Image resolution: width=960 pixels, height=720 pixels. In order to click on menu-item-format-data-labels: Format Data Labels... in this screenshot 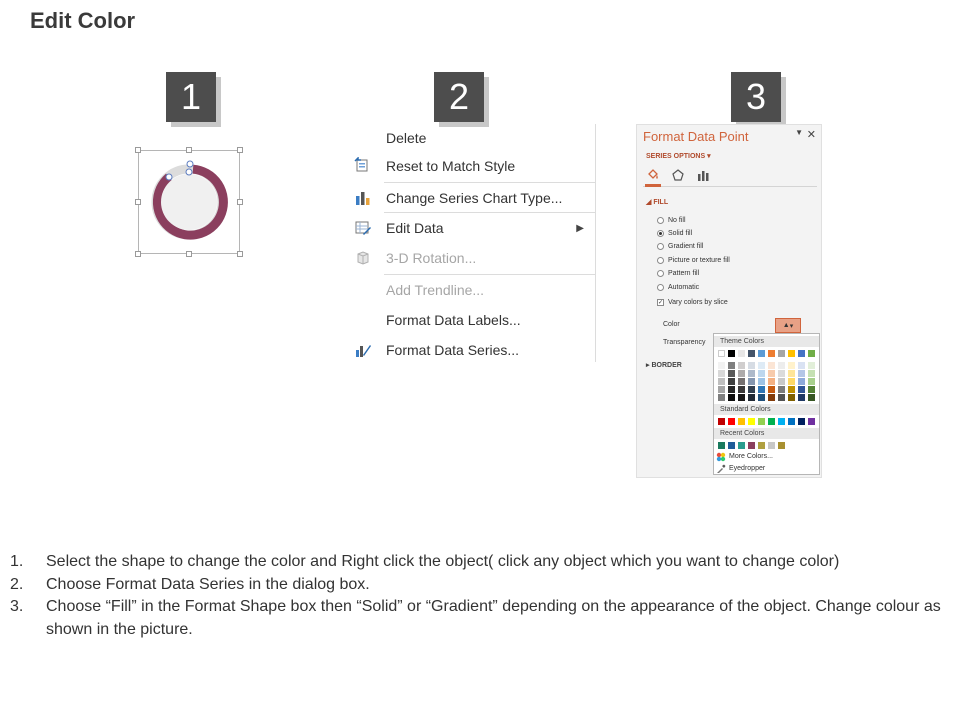, I will do `click(473, 320)`.